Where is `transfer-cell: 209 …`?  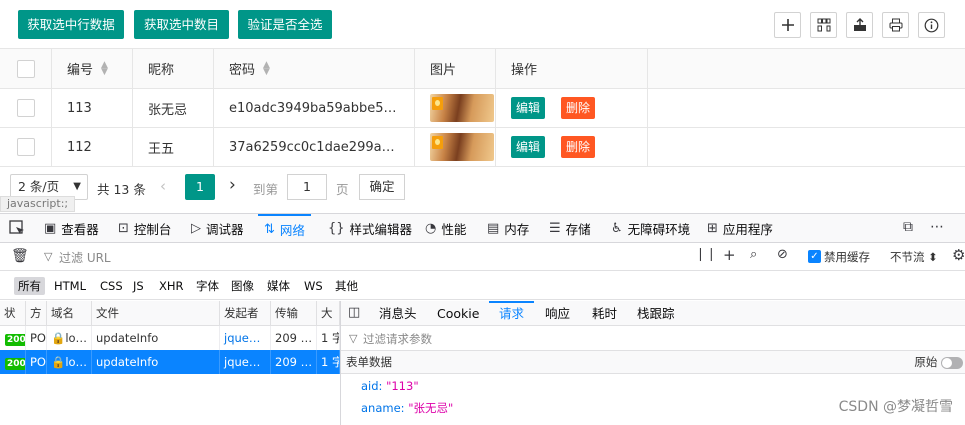
transfer-cell: 209 … is located at coordinates (294, 338).